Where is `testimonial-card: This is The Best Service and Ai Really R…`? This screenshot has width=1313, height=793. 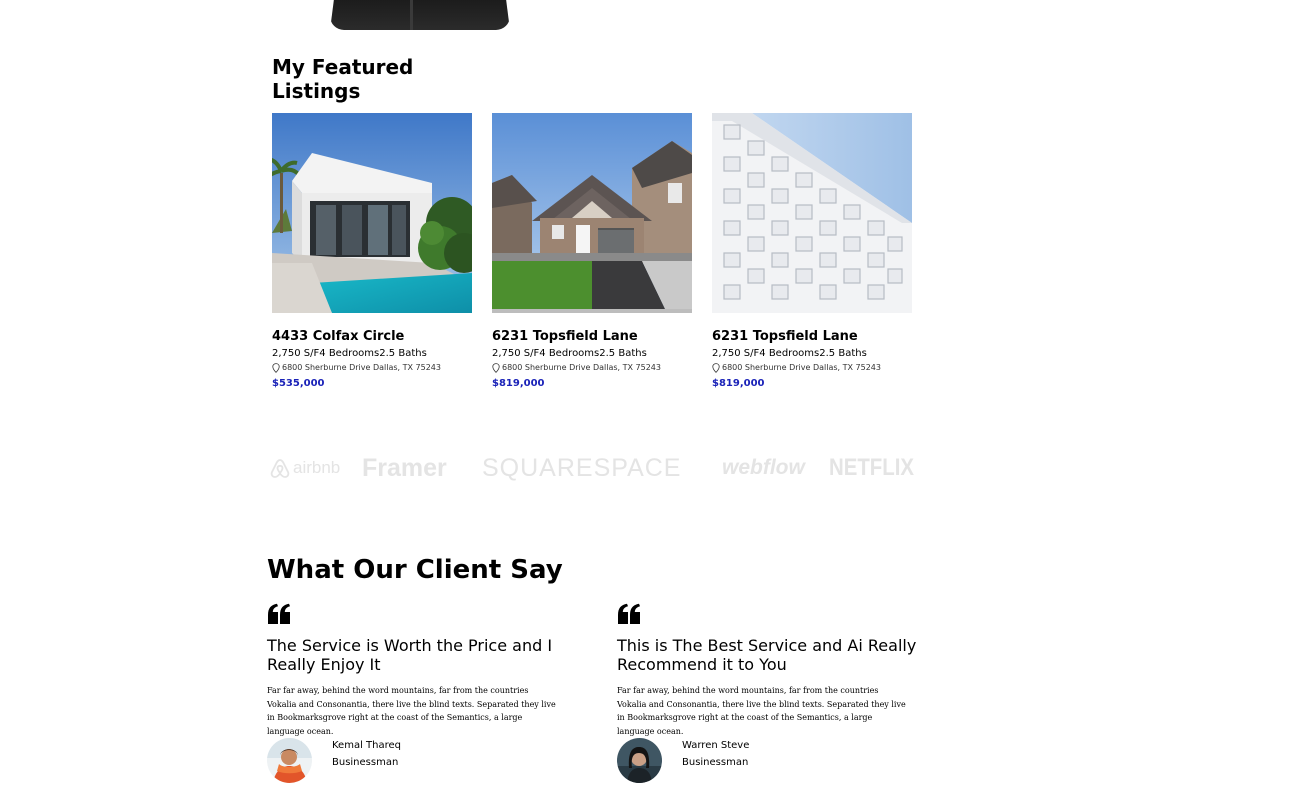 testimonial-card: This is The Best Service and Ai Really R… is located at coordinates (767, 693).